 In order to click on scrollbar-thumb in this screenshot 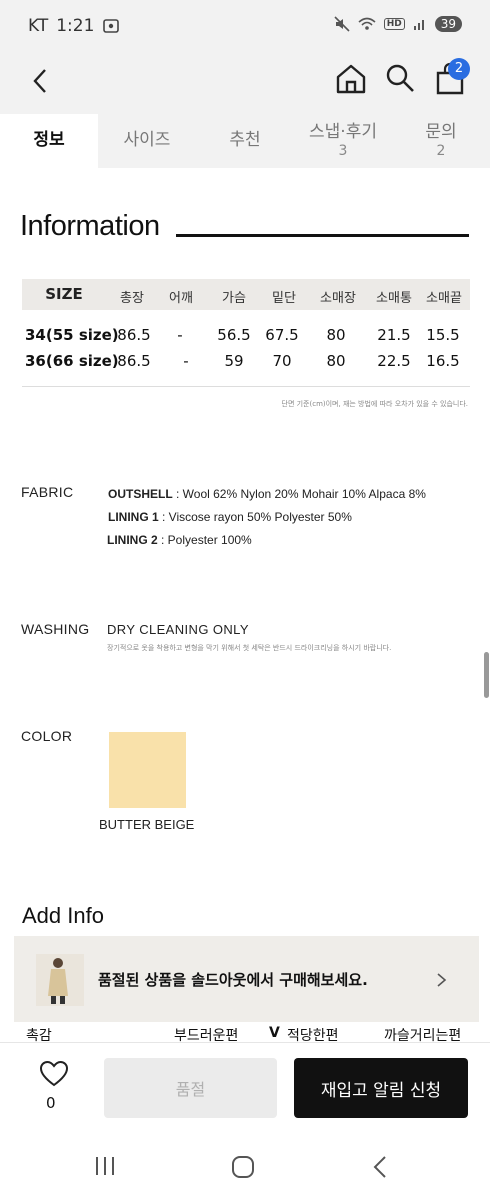, I will do `click(486, 675)`.